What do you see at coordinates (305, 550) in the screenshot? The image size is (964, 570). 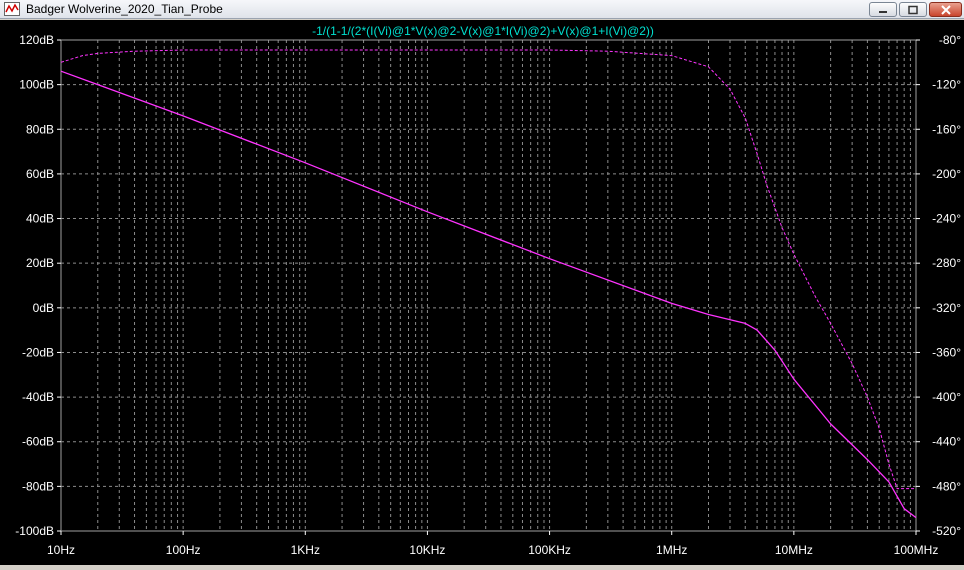 I see `x-tick-label: 1KHz` at bounding box center [305, 550].